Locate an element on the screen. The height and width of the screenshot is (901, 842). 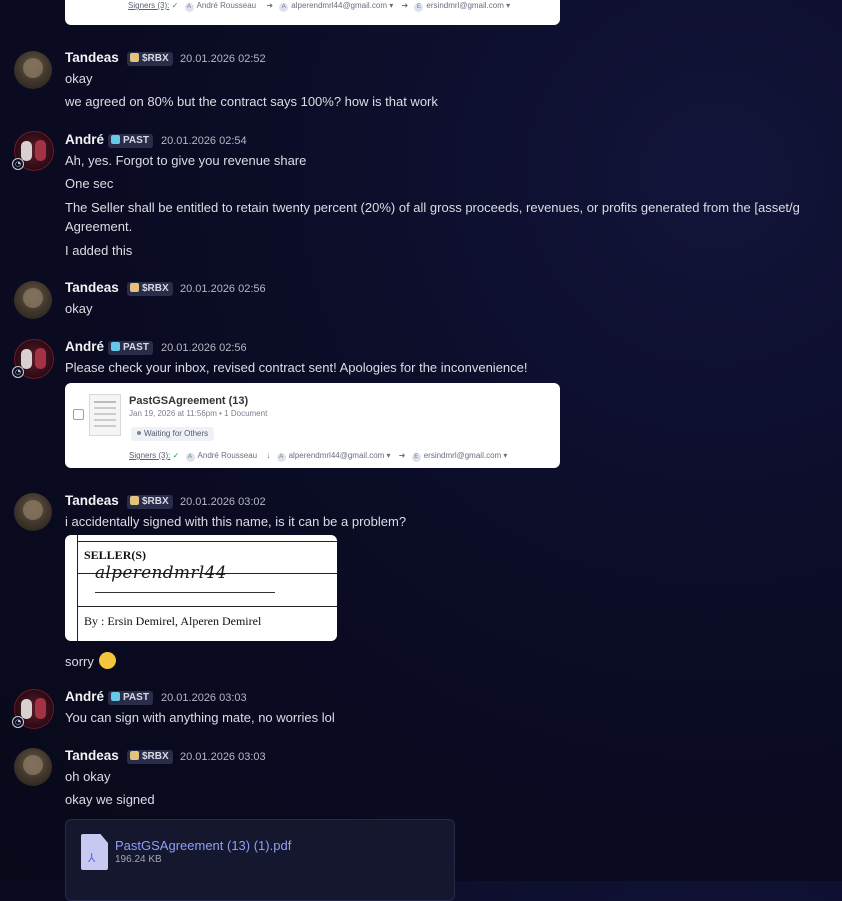
message-text: I added this is located at coordinates (99, 250).